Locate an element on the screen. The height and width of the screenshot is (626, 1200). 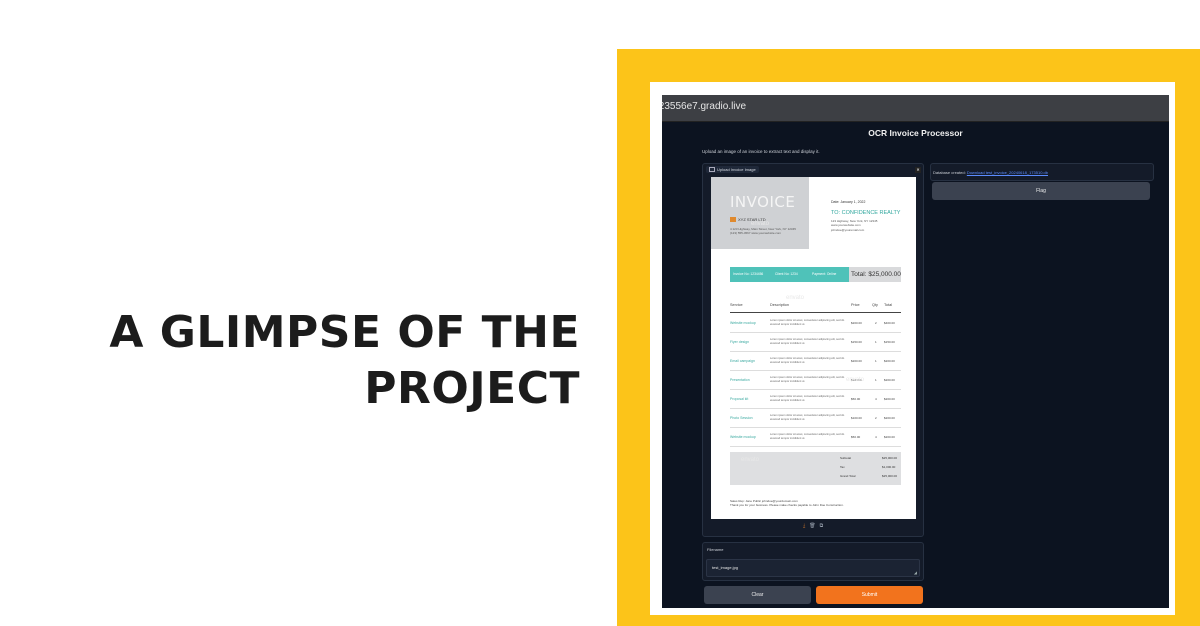
col-price: Price is located at coordinates (855, 305).